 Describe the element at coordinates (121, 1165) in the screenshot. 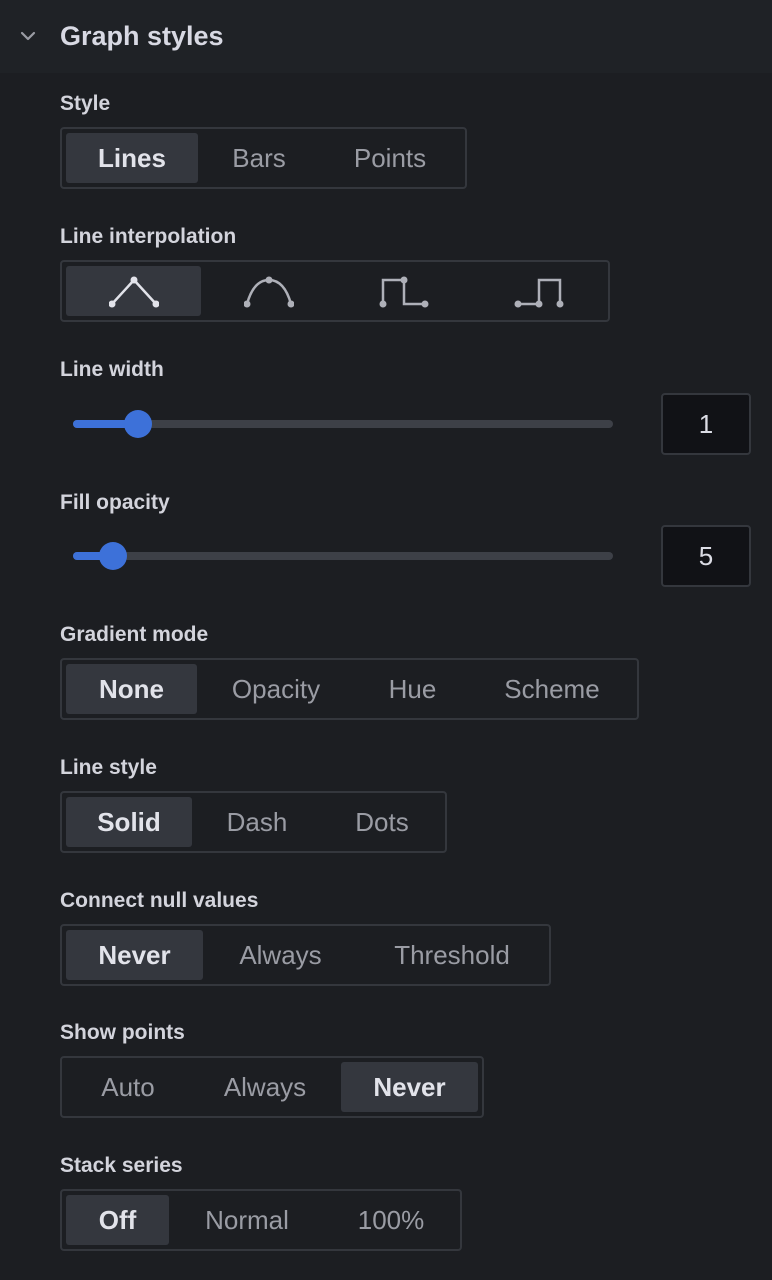

I see `stack-series-label: Stack series` at that location.